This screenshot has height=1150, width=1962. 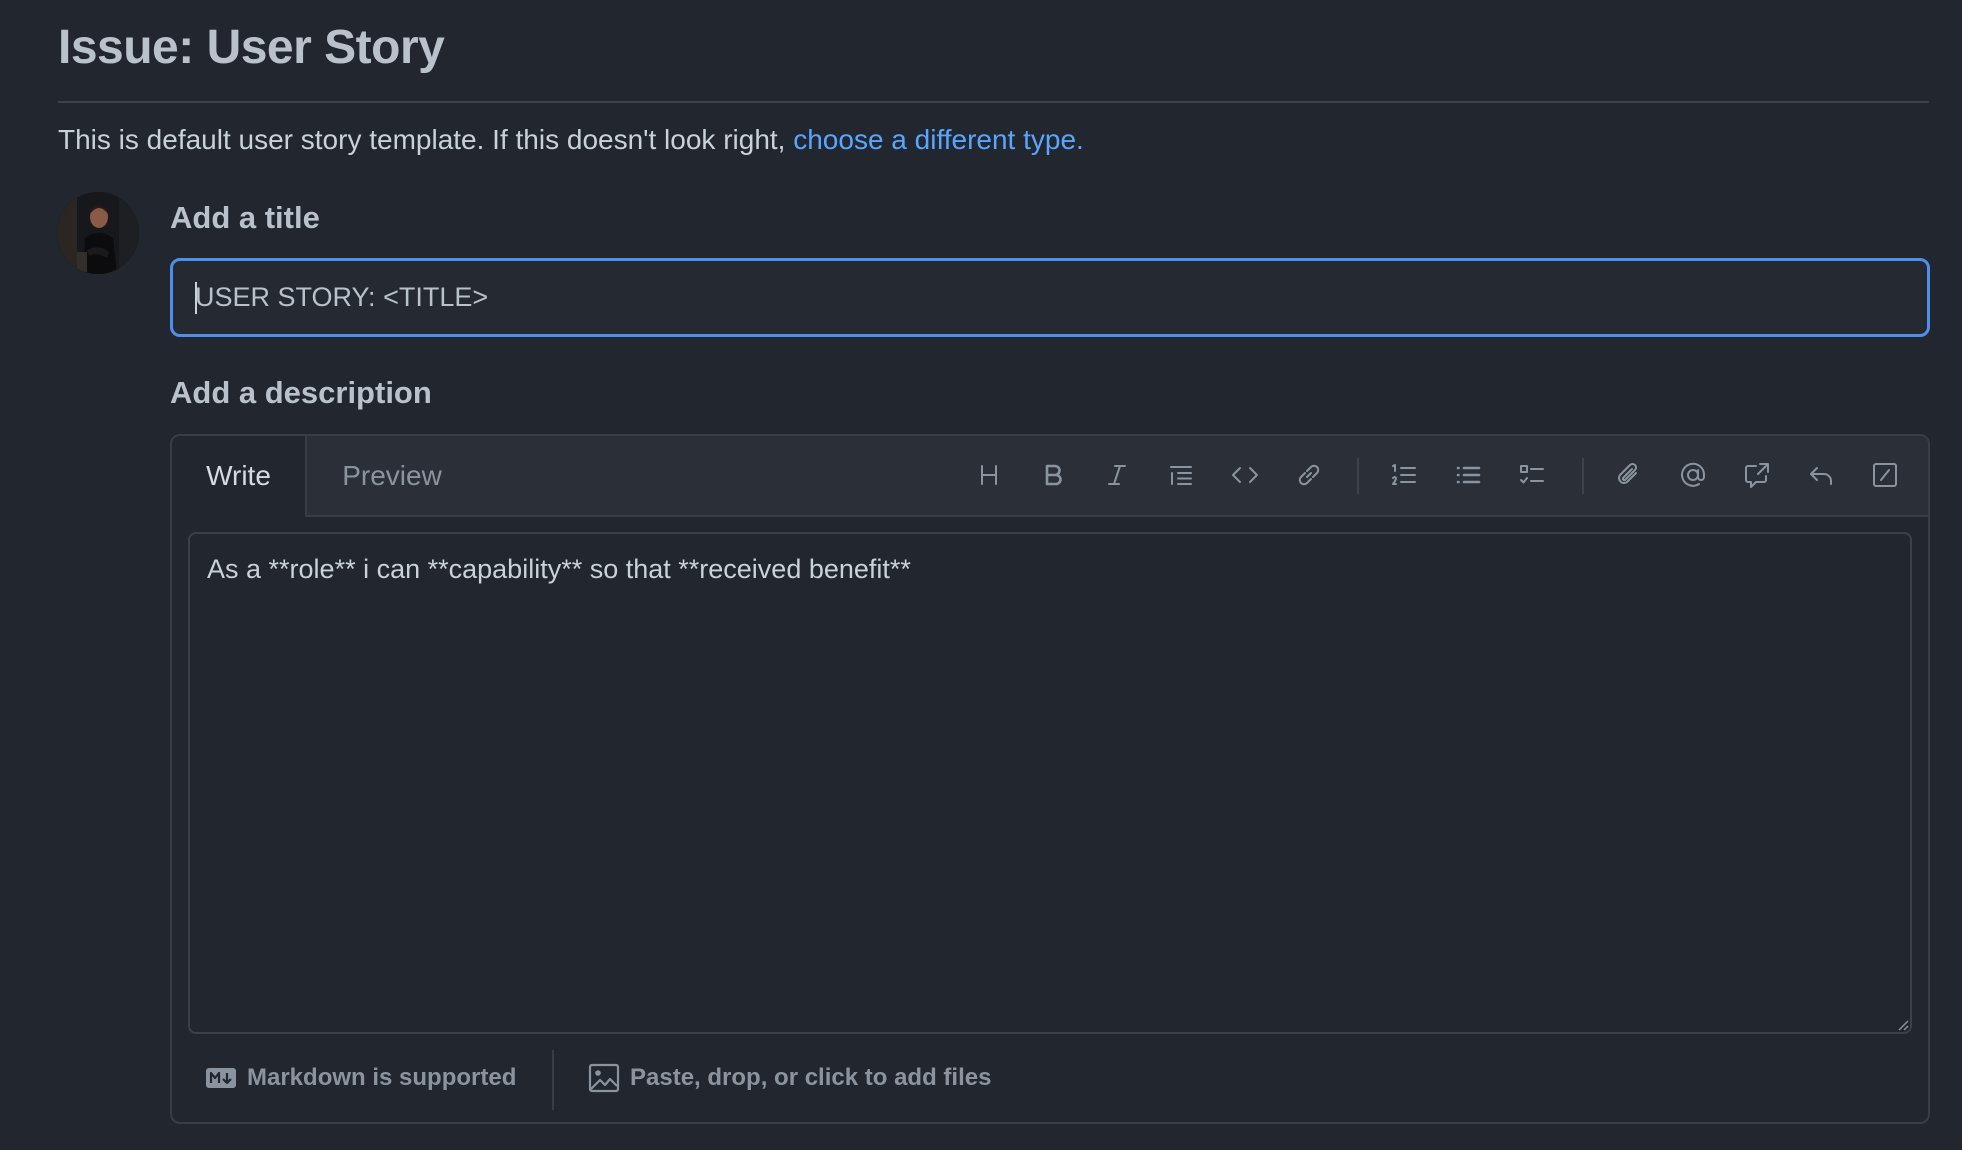 I want to click on description-label: Add a description, so click(x=301, y=392).